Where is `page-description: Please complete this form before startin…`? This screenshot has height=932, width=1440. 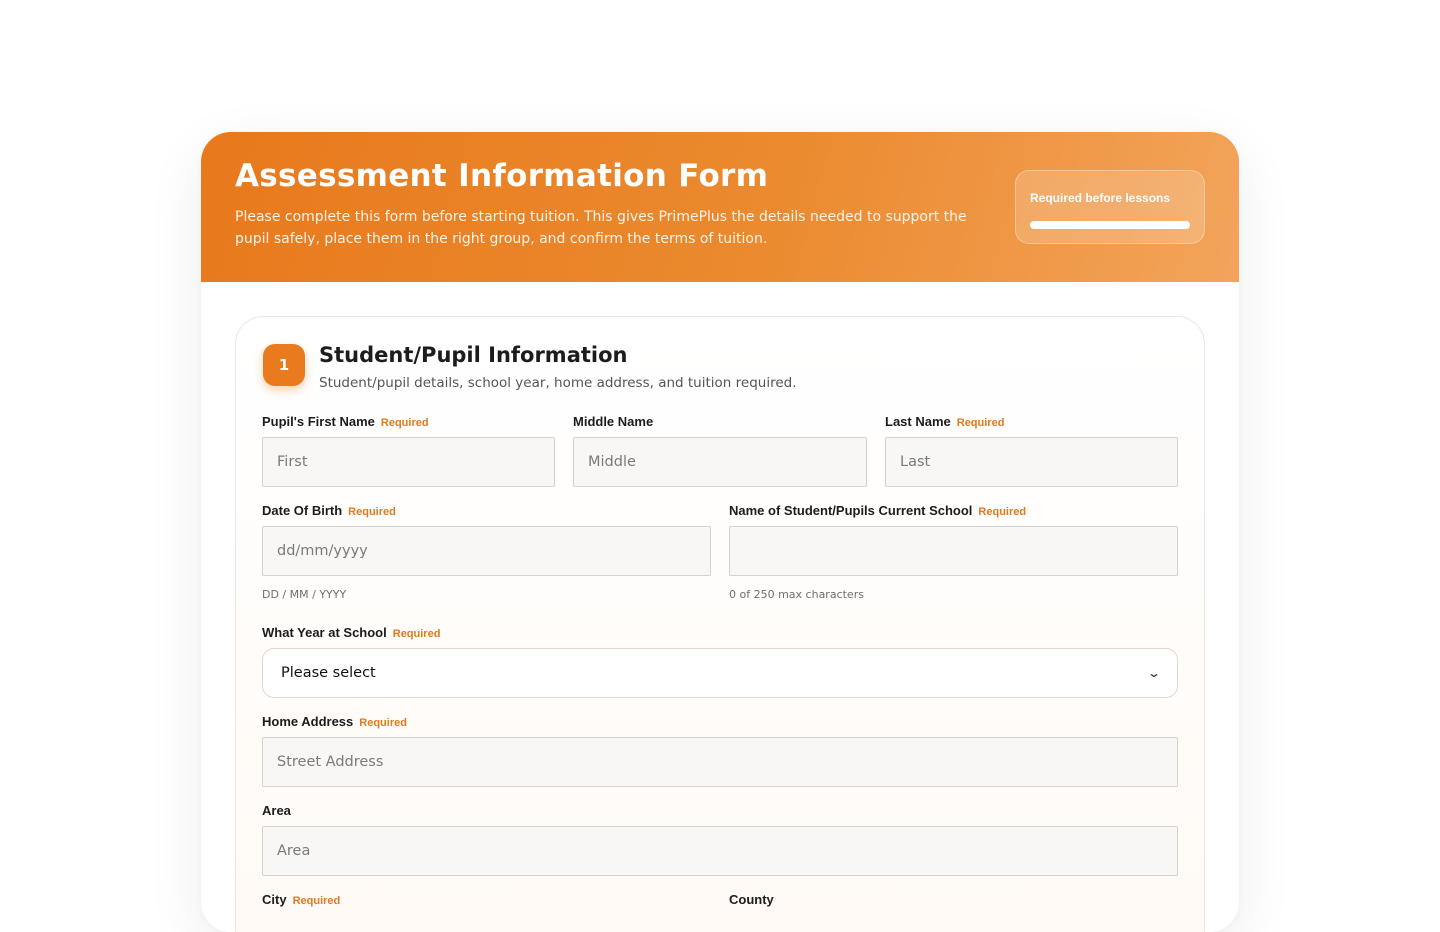
page-description: Please complete this form before startin… is located at coordinates (601, 228).